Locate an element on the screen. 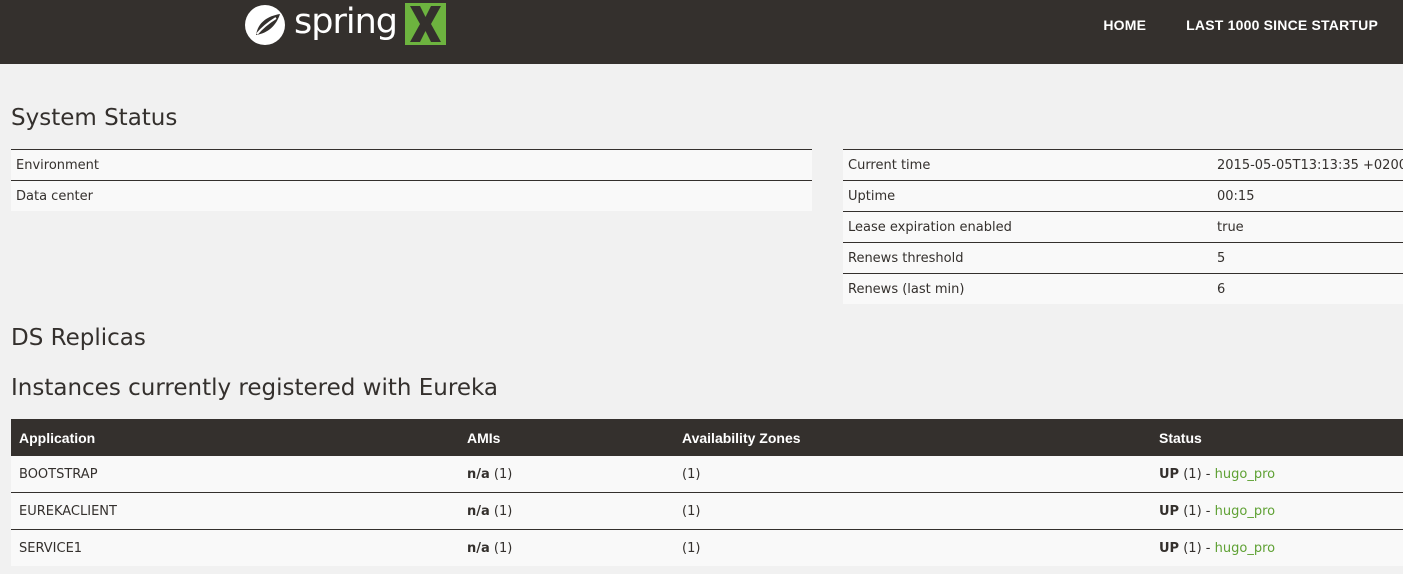 The height and width of the screenshot is (574, 1403). renews-threshold-value: 5 is located at coordinates (1307, 258).